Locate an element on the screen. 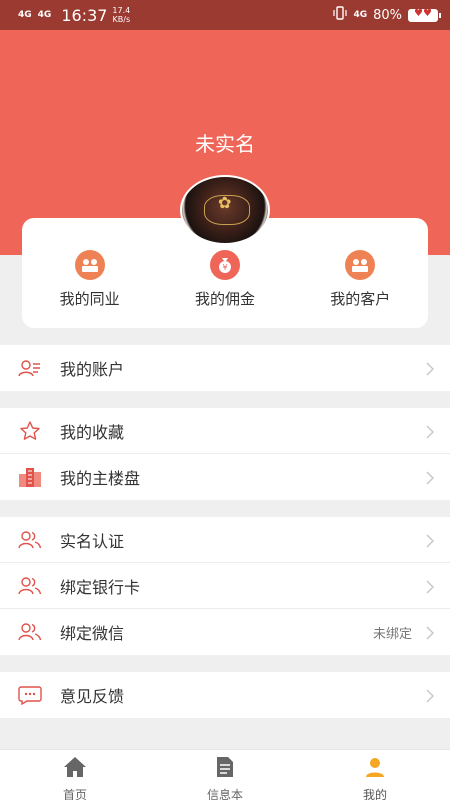 Image resolution: width=450 pixels, height=800 pixels. menu-item-label: 意见反馈 is located at coordinates (92, 696).